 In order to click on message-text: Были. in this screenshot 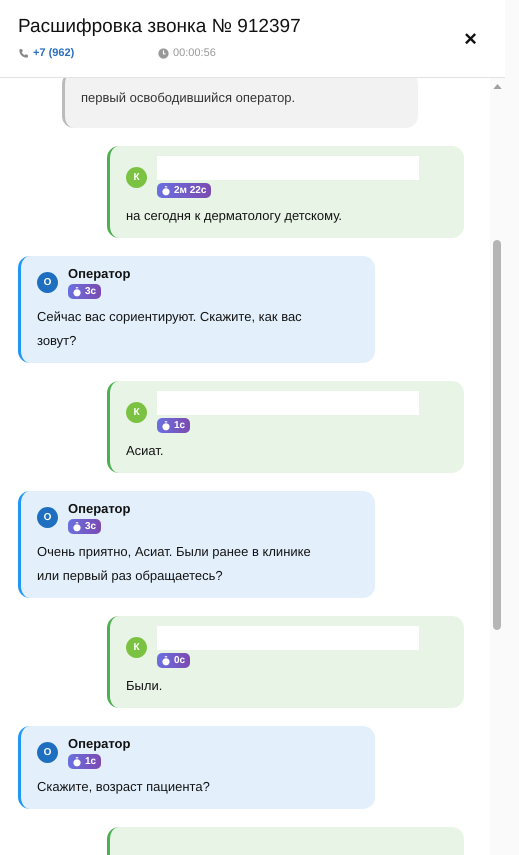, I will do `click(145, 686)`.